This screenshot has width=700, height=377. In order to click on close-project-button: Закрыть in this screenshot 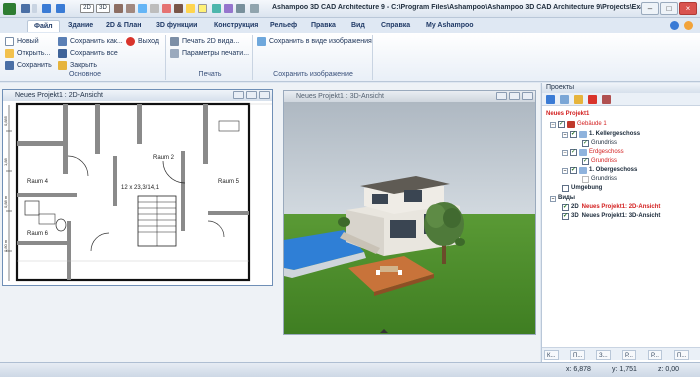, I will do `click(77, 65)`.